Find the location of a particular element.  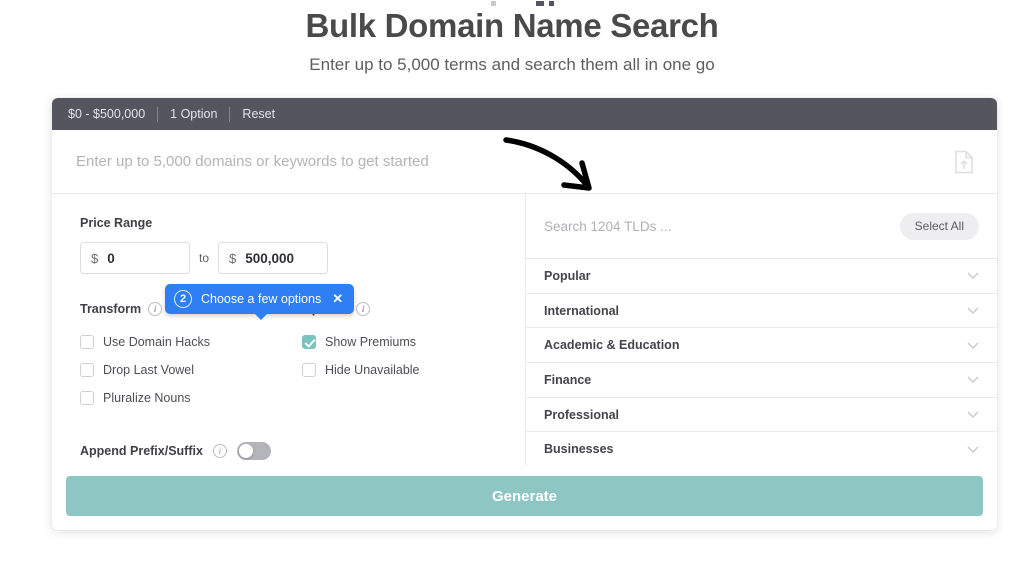

transform-label: Transform is located at coordinates (111, 309).